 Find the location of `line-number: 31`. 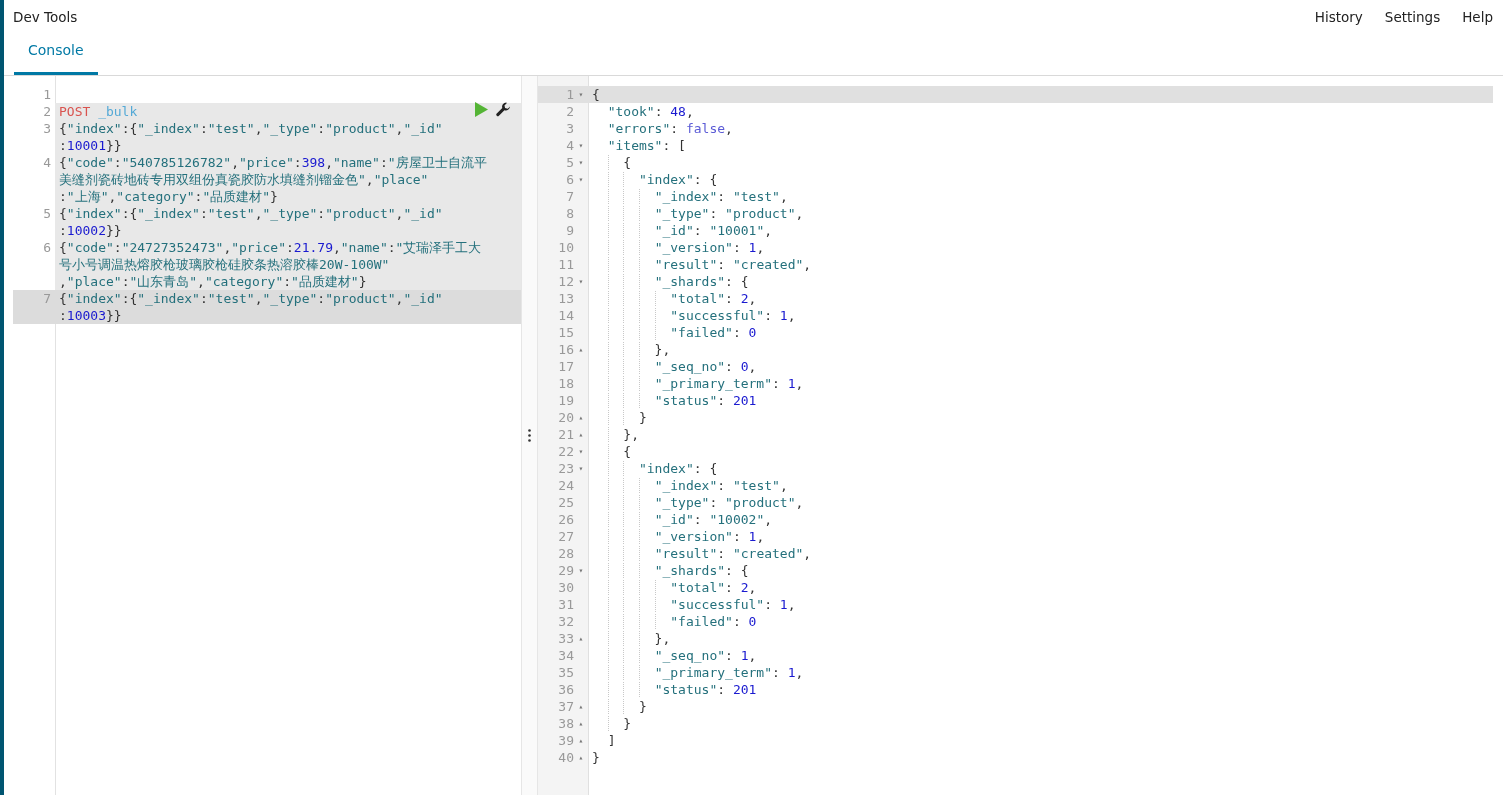

line-number: 31 is located at coordinates (565, 604).